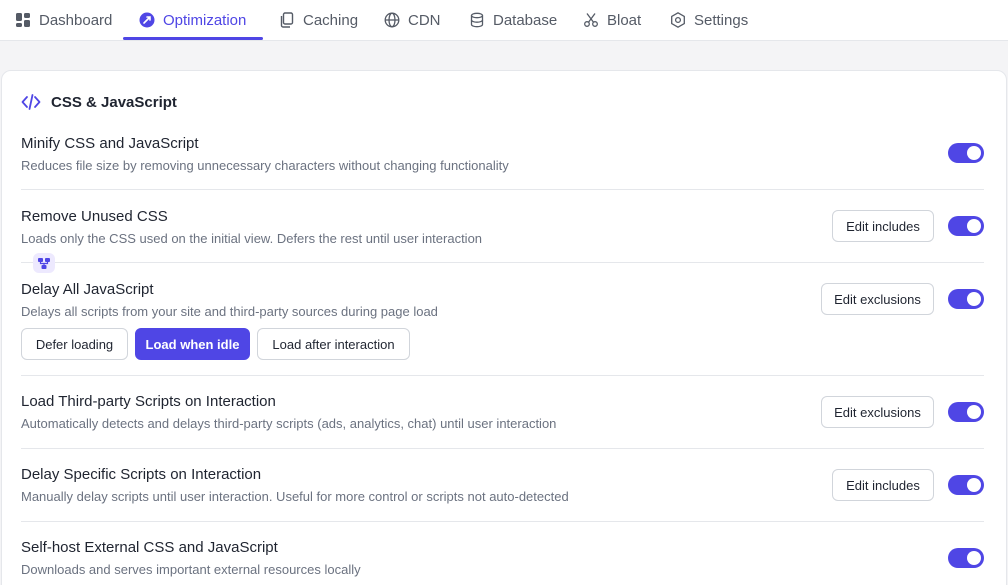  I want to click on defer-loading-button: Defer loading, so click(74, 344).